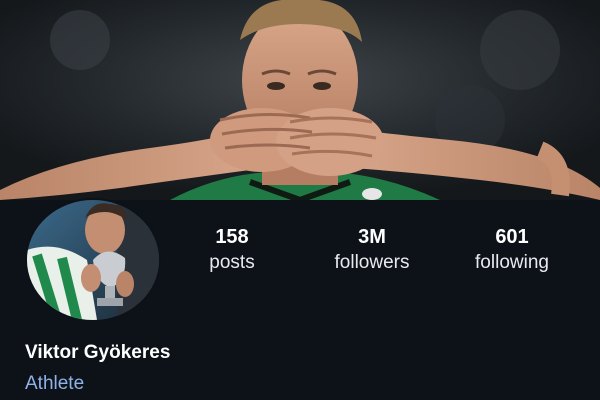 This screenshot has width=600, height=400. I want to click on profile-stats: 158 posts 3M followers 601 following, so click(380, 254).